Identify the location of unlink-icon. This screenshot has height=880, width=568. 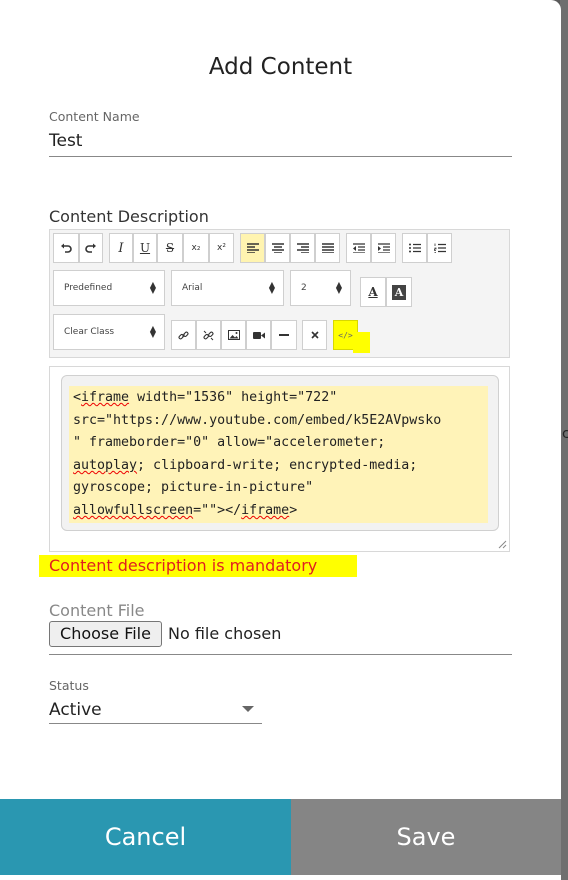
(208, 335).